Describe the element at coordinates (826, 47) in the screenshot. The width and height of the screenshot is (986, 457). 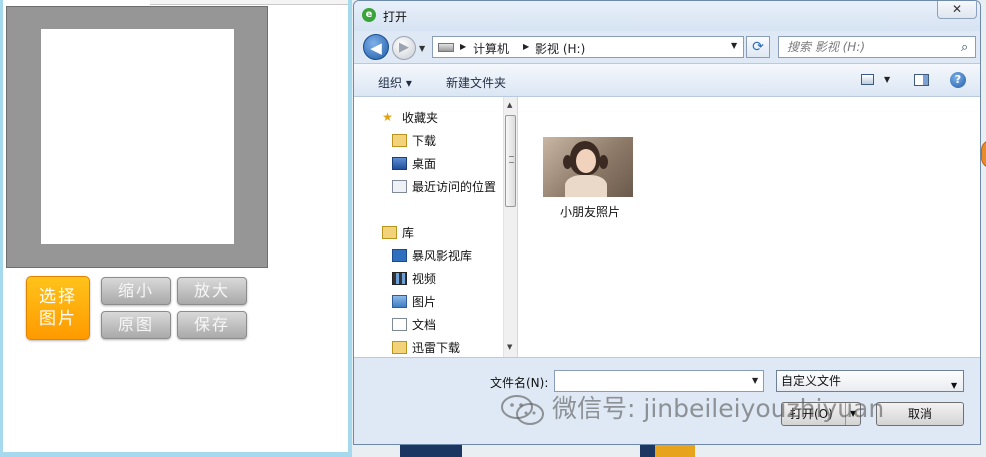
I see `search-placeholder: 搜索 影视 (H:)` at that location.